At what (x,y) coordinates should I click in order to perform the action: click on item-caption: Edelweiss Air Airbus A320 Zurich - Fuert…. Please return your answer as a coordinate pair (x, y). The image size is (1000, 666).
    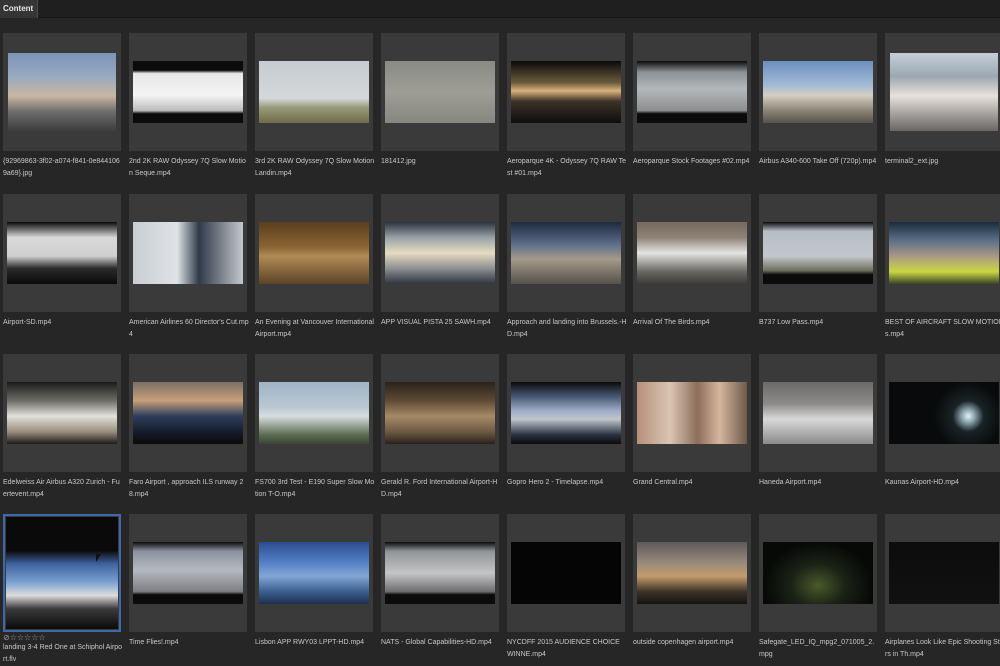
    Looking at the image, I should click on (61, 488).